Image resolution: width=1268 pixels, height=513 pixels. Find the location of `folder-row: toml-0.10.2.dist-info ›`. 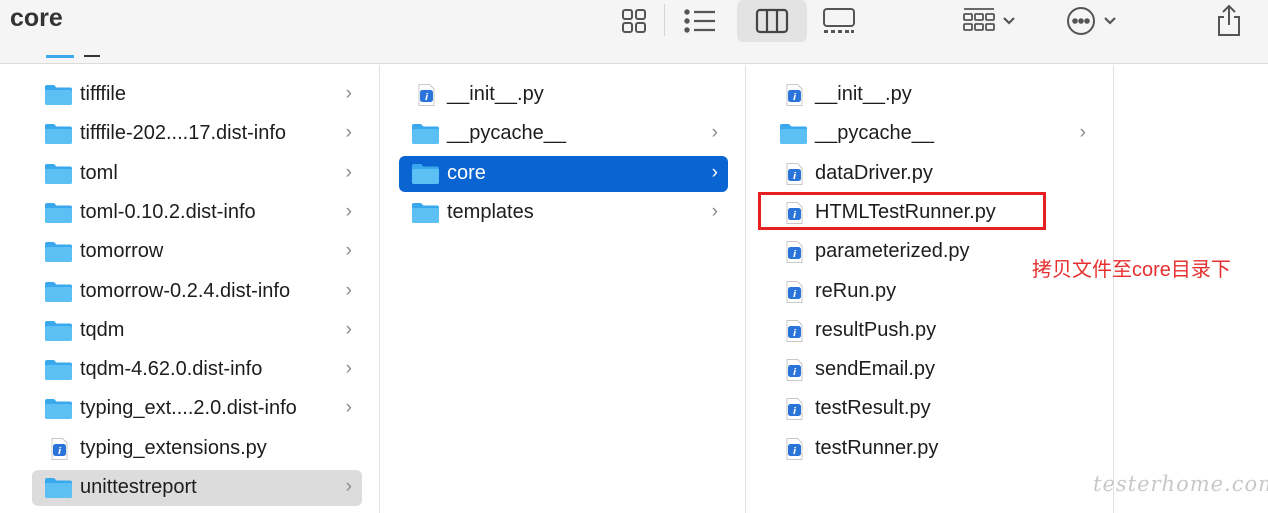

folder-row: toml-0.10.2.dist-info › is located at coordinates (197, 213).